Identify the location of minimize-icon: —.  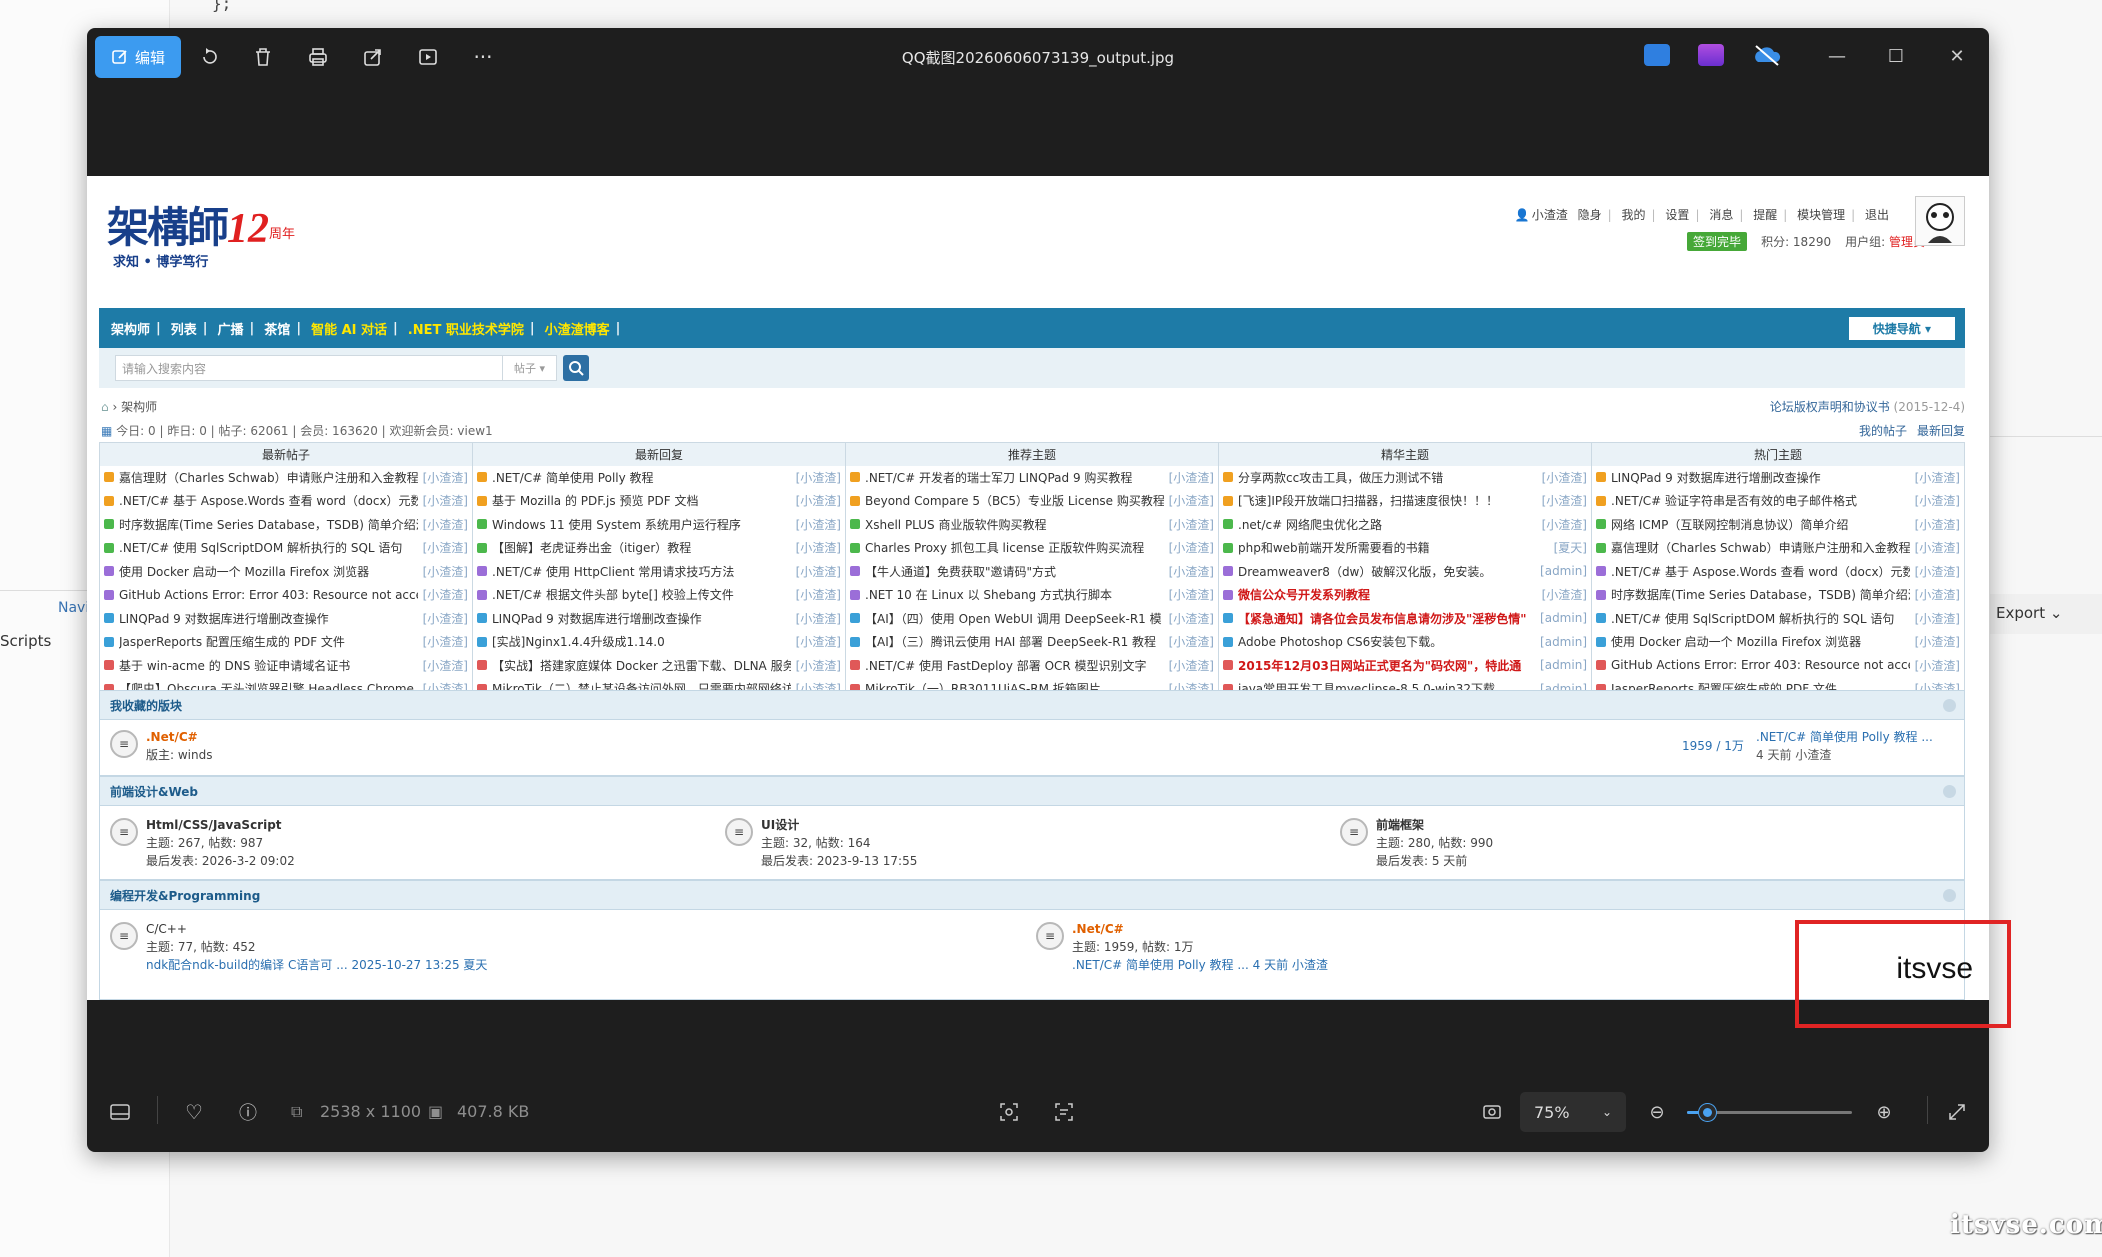
(1837, 56).